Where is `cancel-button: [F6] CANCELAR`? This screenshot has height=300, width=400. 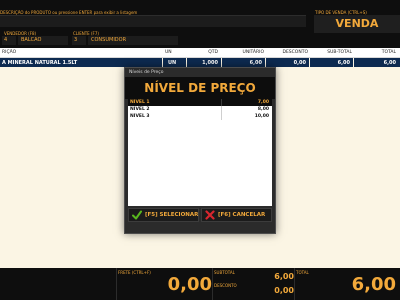
cancel-button: [F6] CANCELAR is located at coordinates (236, 215).